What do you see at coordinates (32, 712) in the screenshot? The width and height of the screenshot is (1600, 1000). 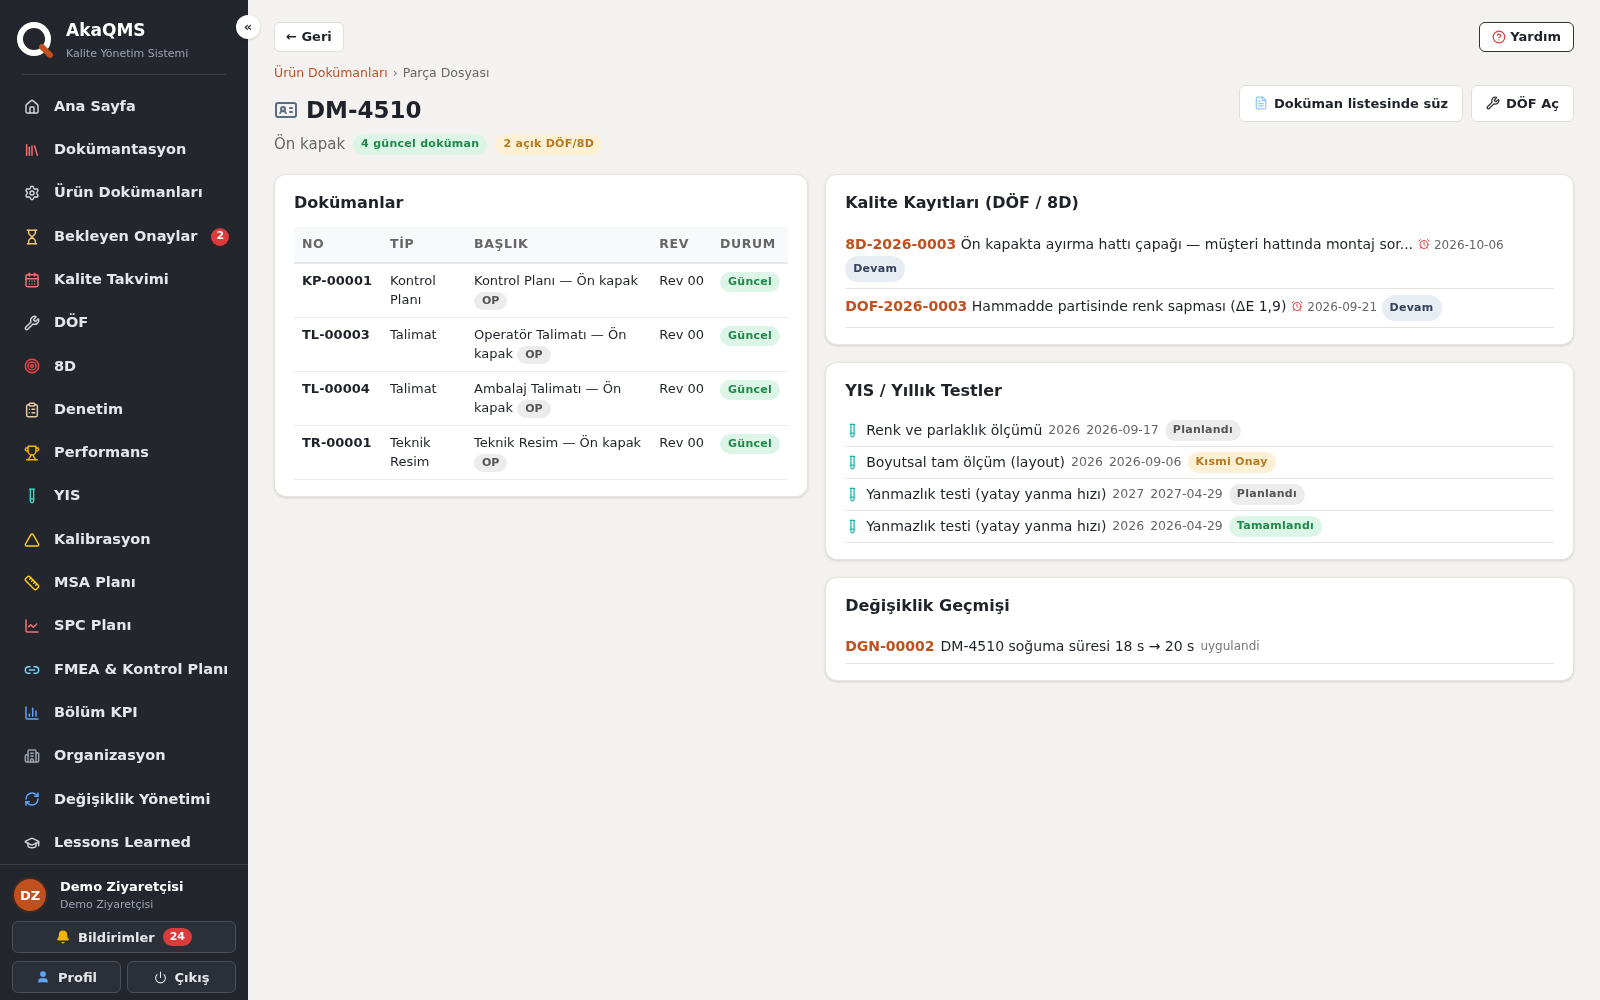 I see `bar-chart-icon` at bounding box center [32, 712].